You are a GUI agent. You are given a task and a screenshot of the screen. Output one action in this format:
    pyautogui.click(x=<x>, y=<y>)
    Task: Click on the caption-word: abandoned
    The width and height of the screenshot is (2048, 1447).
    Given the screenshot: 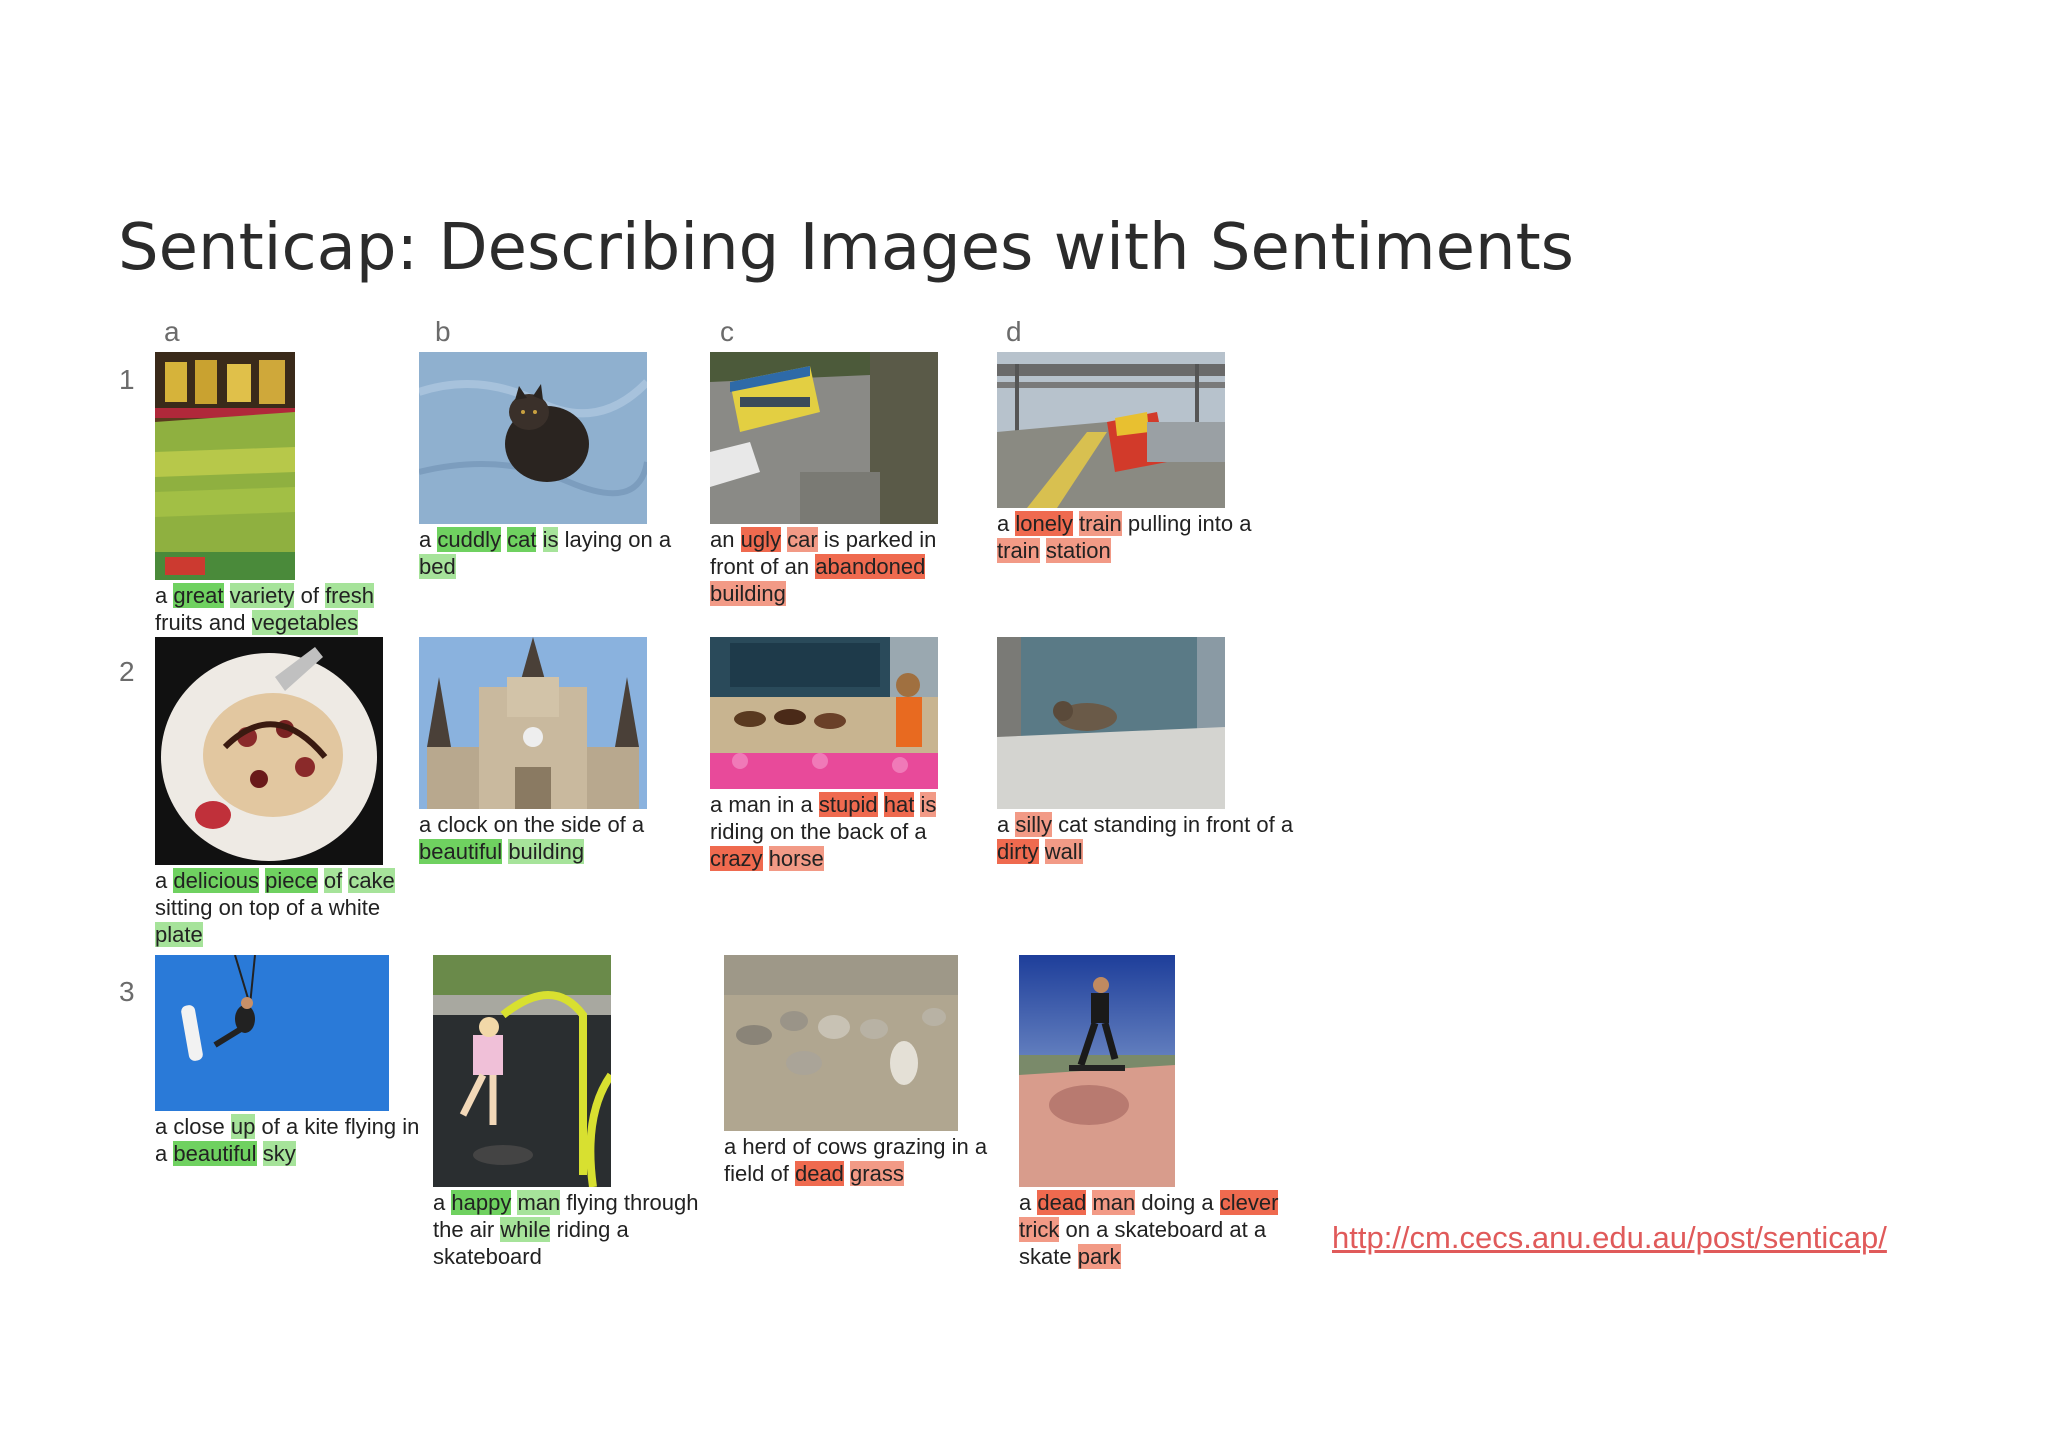 What is the action you would take?
    pyautogui.click(x=870, y=566)
    